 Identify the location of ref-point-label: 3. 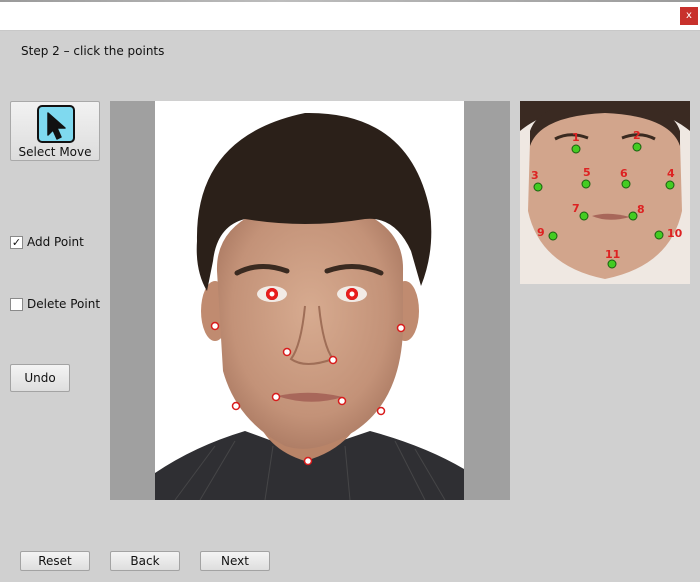
(535, 175).